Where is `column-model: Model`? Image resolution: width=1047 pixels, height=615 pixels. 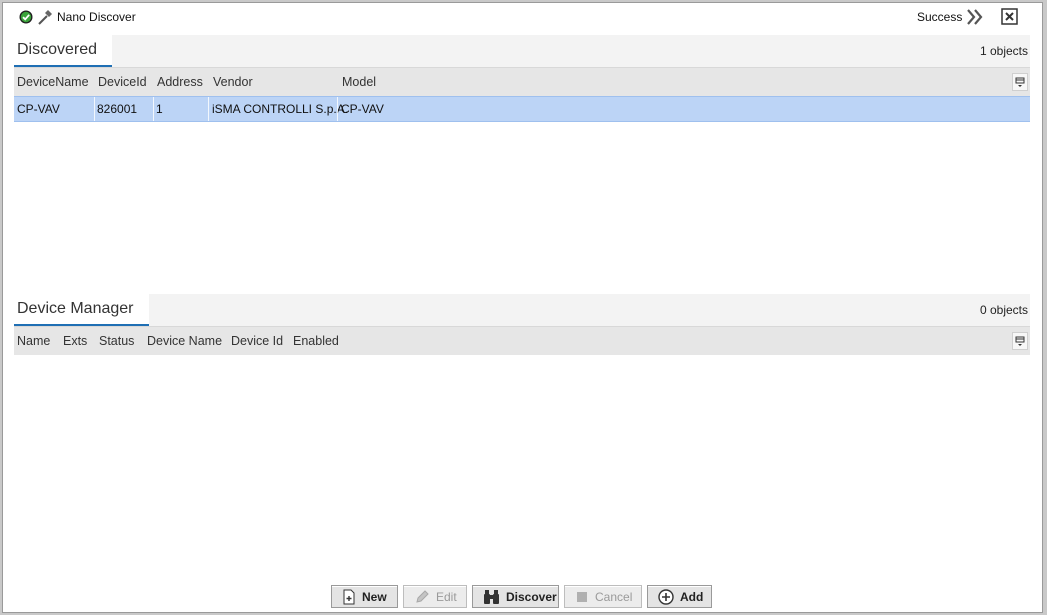 column-model: Model is located at coordinates (359, 82).